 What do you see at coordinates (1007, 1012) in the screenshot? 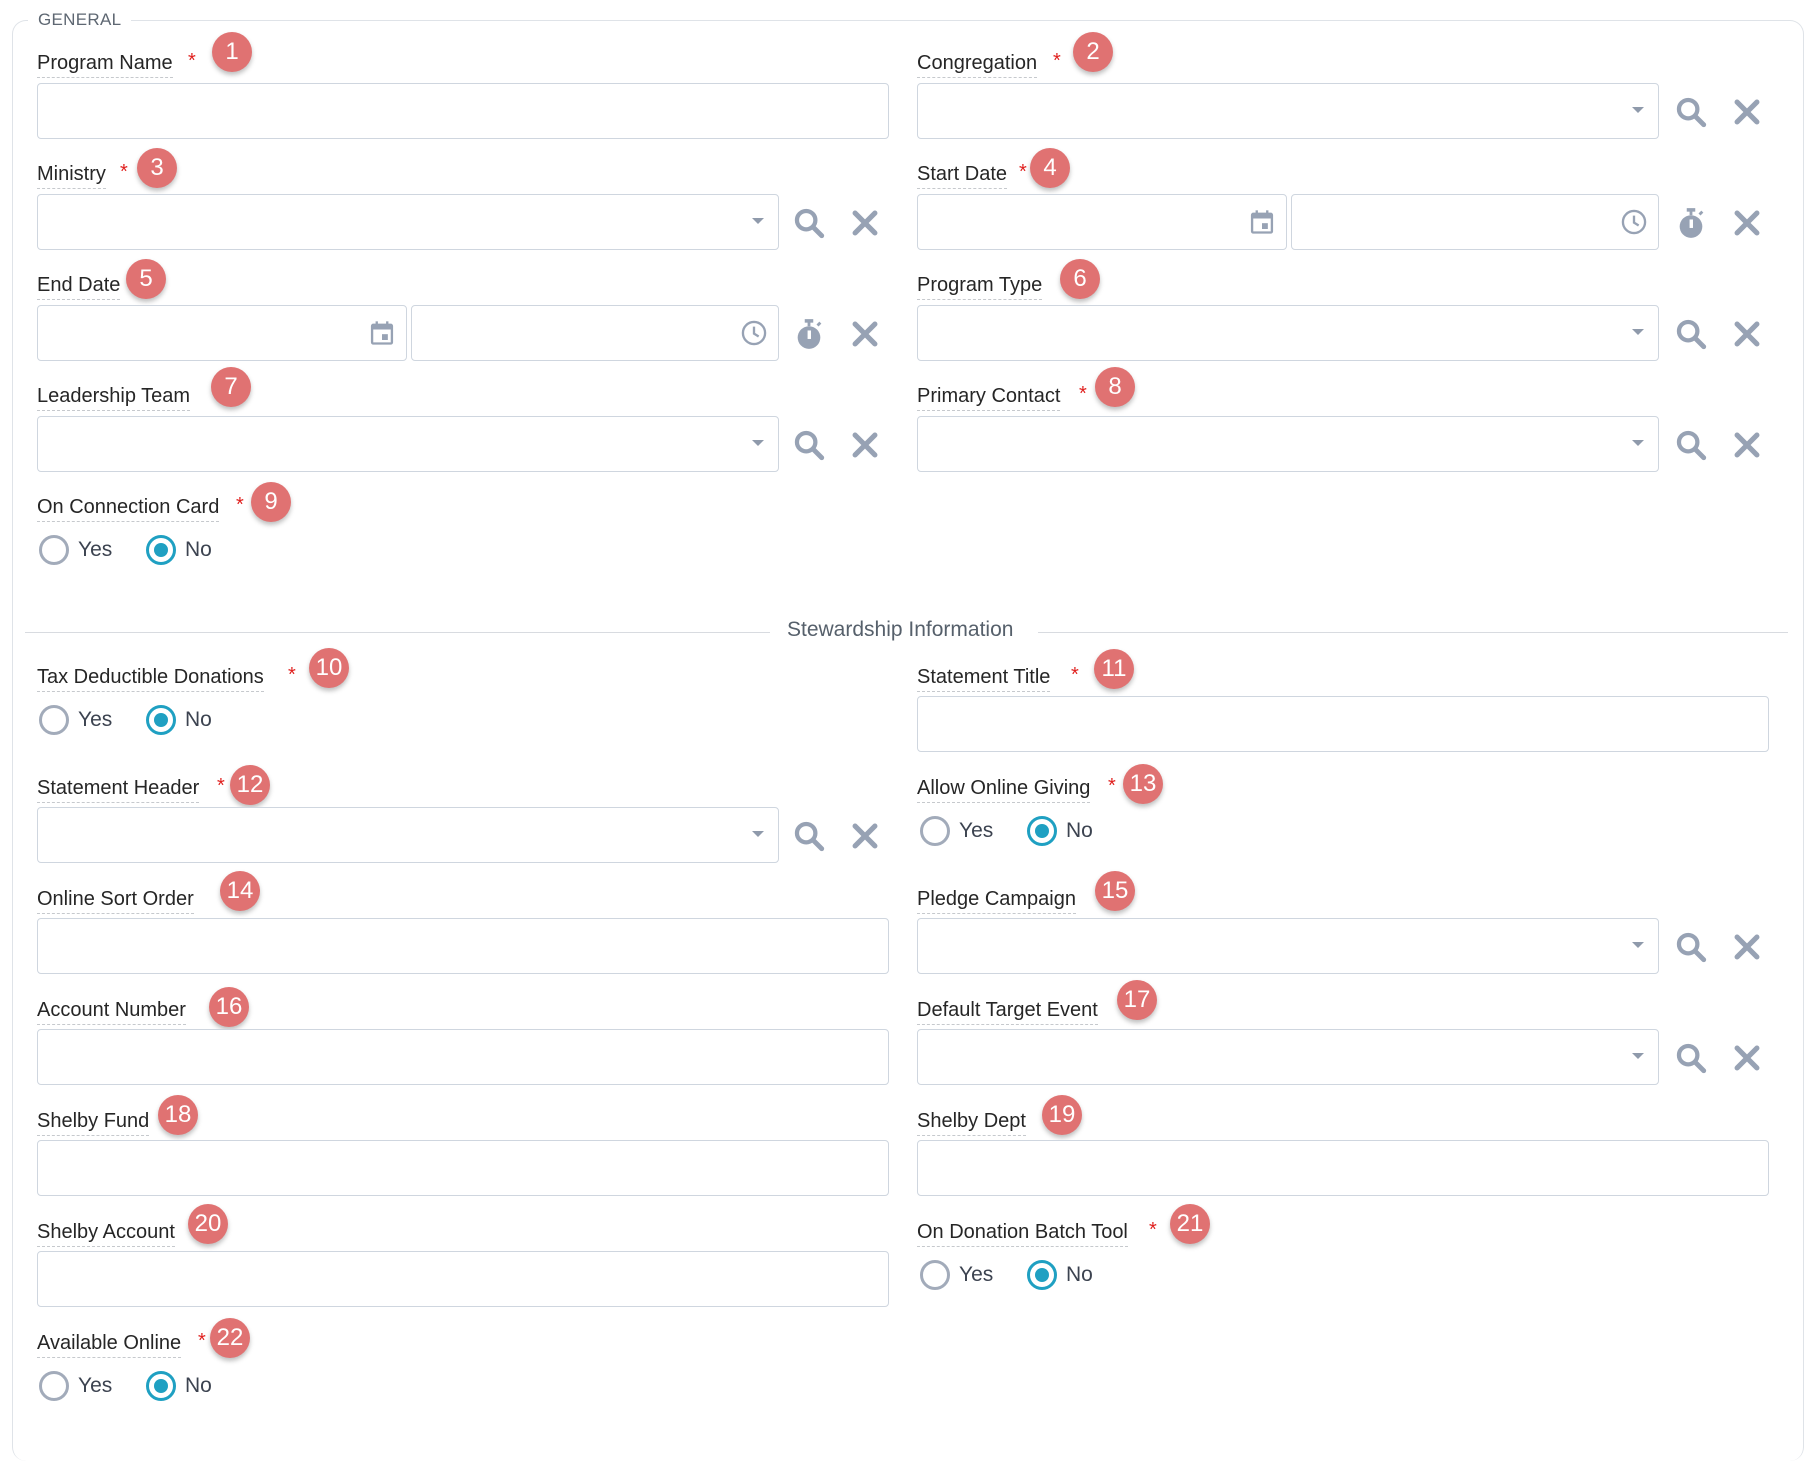
I see `default-target-event-label: Default Target Event` at bounding box center [1007, 1012].